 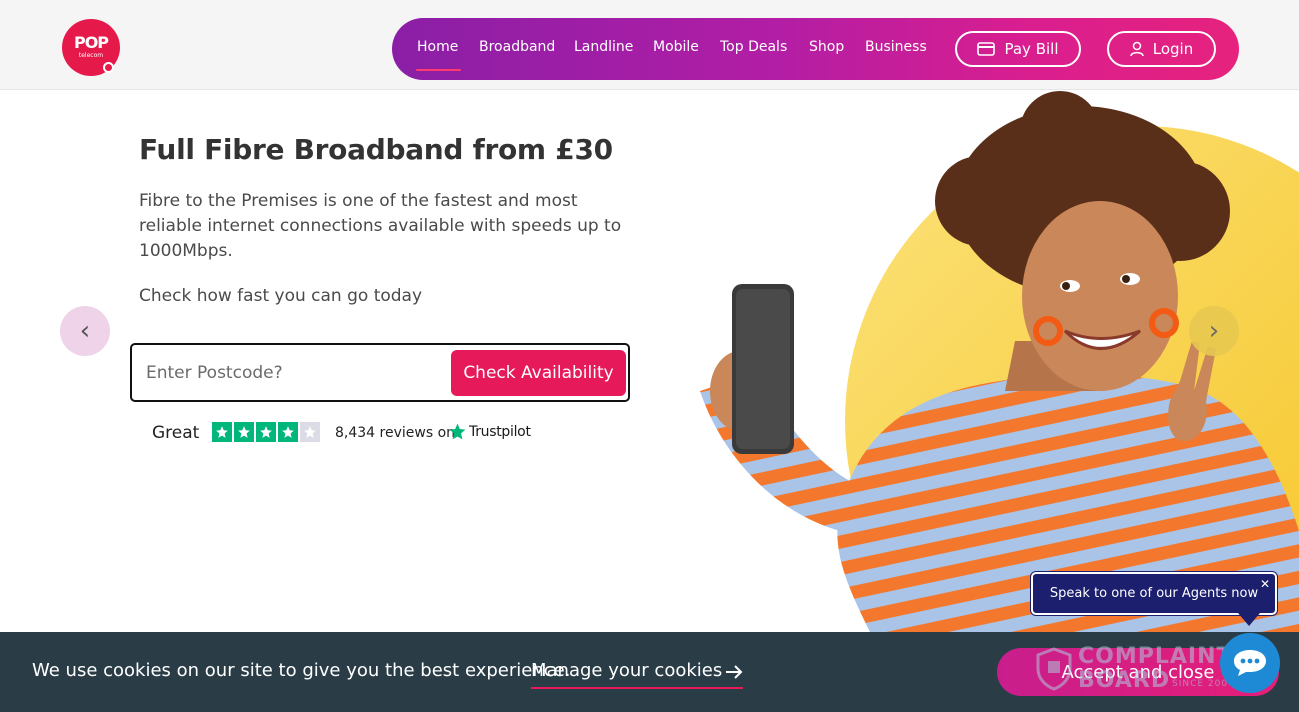 What do you see at coordinates (1137, 49) in the screenshot?
I see `user-icon` at bounding box center [1137, 49].